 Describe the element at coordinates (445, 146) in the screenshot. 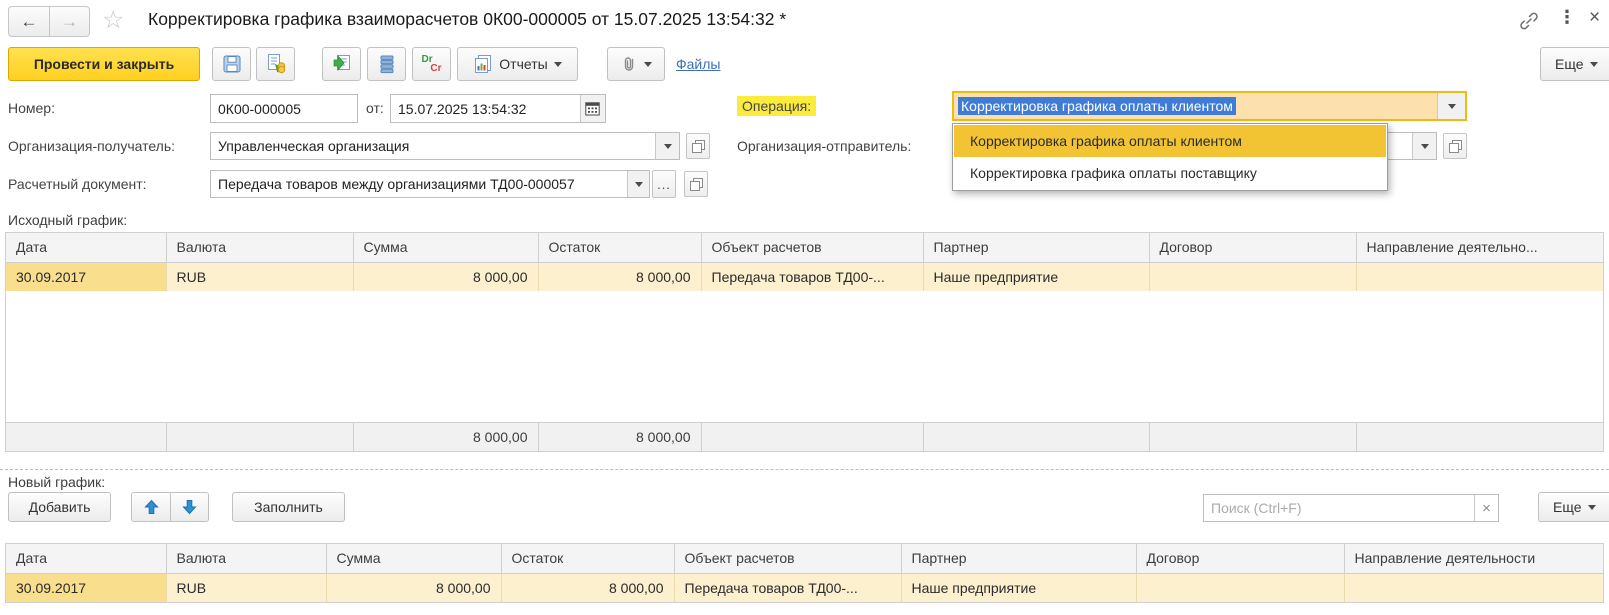

I see `org-receiver-combobox: Управленческая организация` at that location.